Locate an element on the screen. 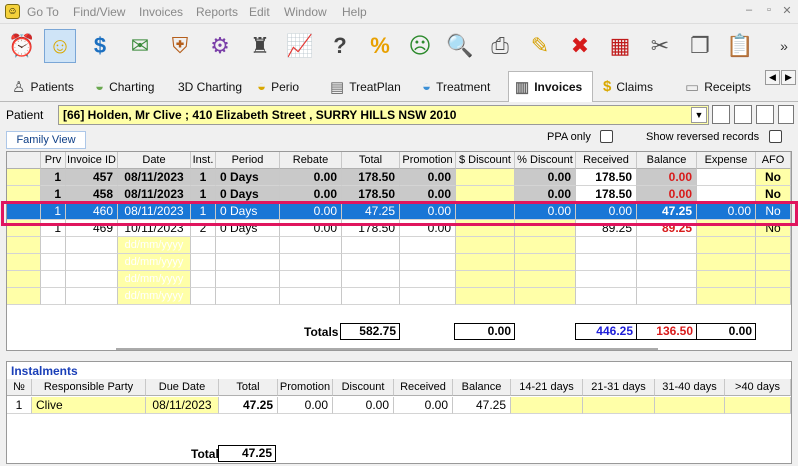 Image resolution: width=798 pixels, height=466 pixels. tab-perio: ◒ Perio is located at coordinates (278, 86).